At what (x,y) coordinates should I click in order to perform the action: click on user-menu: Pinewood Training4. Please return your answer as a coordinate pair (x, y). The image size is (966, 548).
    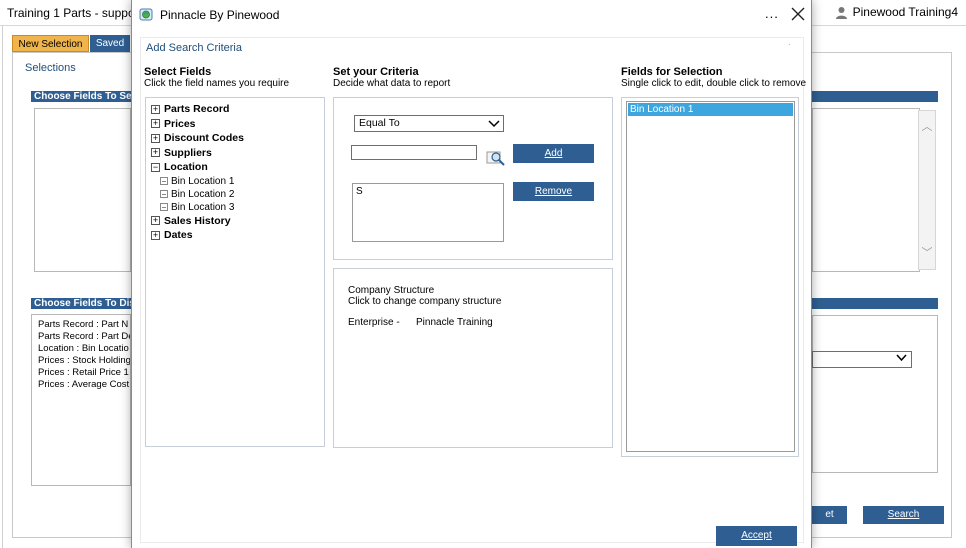
    Looking at the image, I should click on (896, 12).